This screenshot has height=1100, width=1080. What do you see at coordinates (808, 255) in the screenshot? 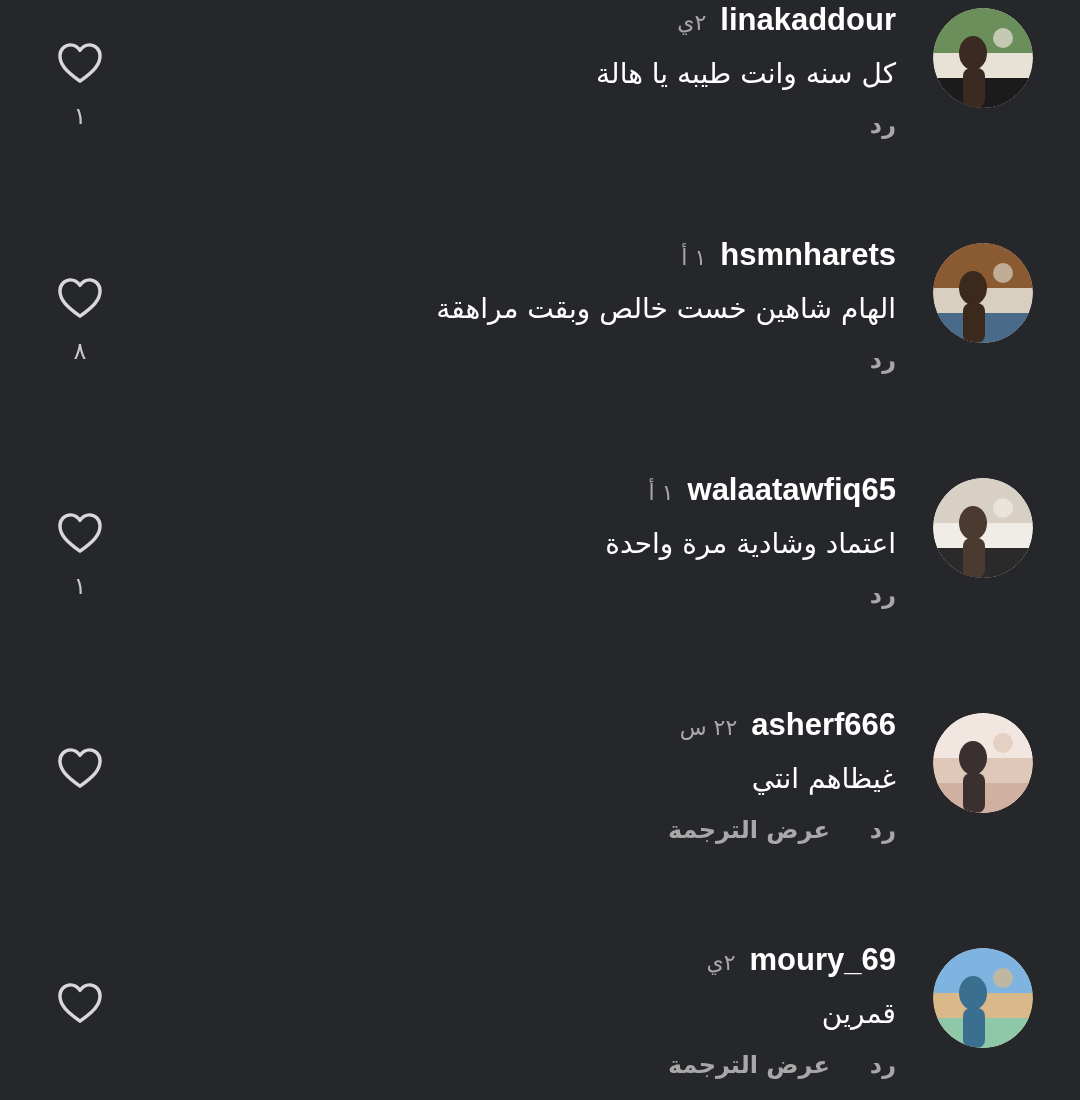
I see `username: hsmnharets` at bounding box center [808, 255].